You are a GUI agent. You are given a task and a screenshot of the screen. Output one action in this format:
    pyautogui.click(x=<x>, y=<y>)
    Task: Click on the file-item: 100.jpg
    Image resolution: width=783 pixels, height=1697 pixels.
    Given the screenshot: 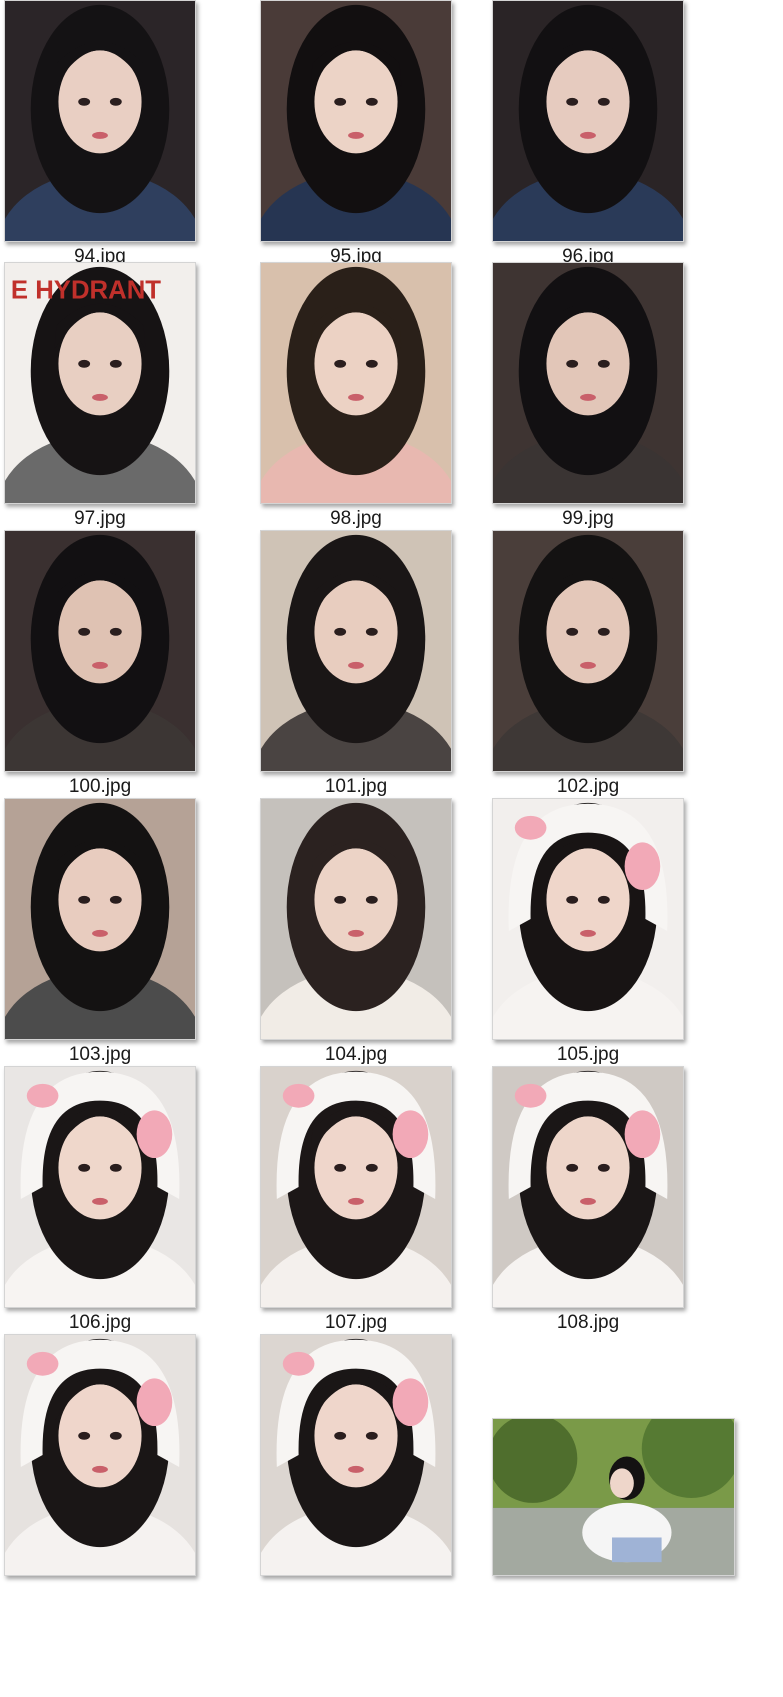 What is the action you would take?
    pyautogui.click(x=129, y=670)
    